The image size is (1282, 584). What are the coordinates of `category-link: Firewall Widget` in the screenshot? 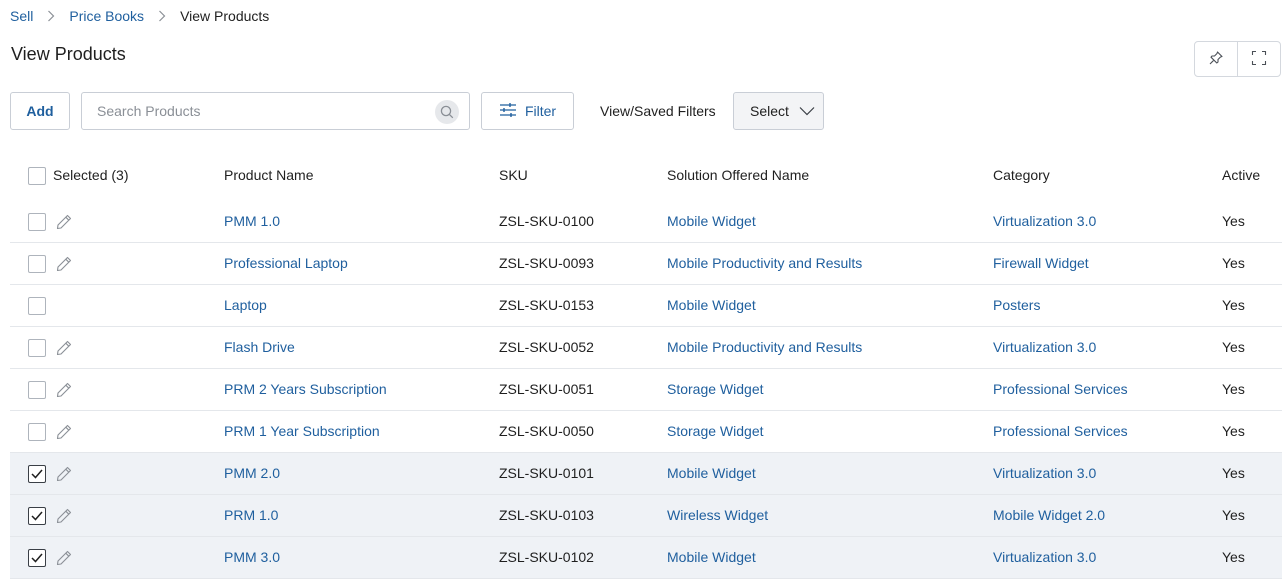 It's located at (1041, 263).